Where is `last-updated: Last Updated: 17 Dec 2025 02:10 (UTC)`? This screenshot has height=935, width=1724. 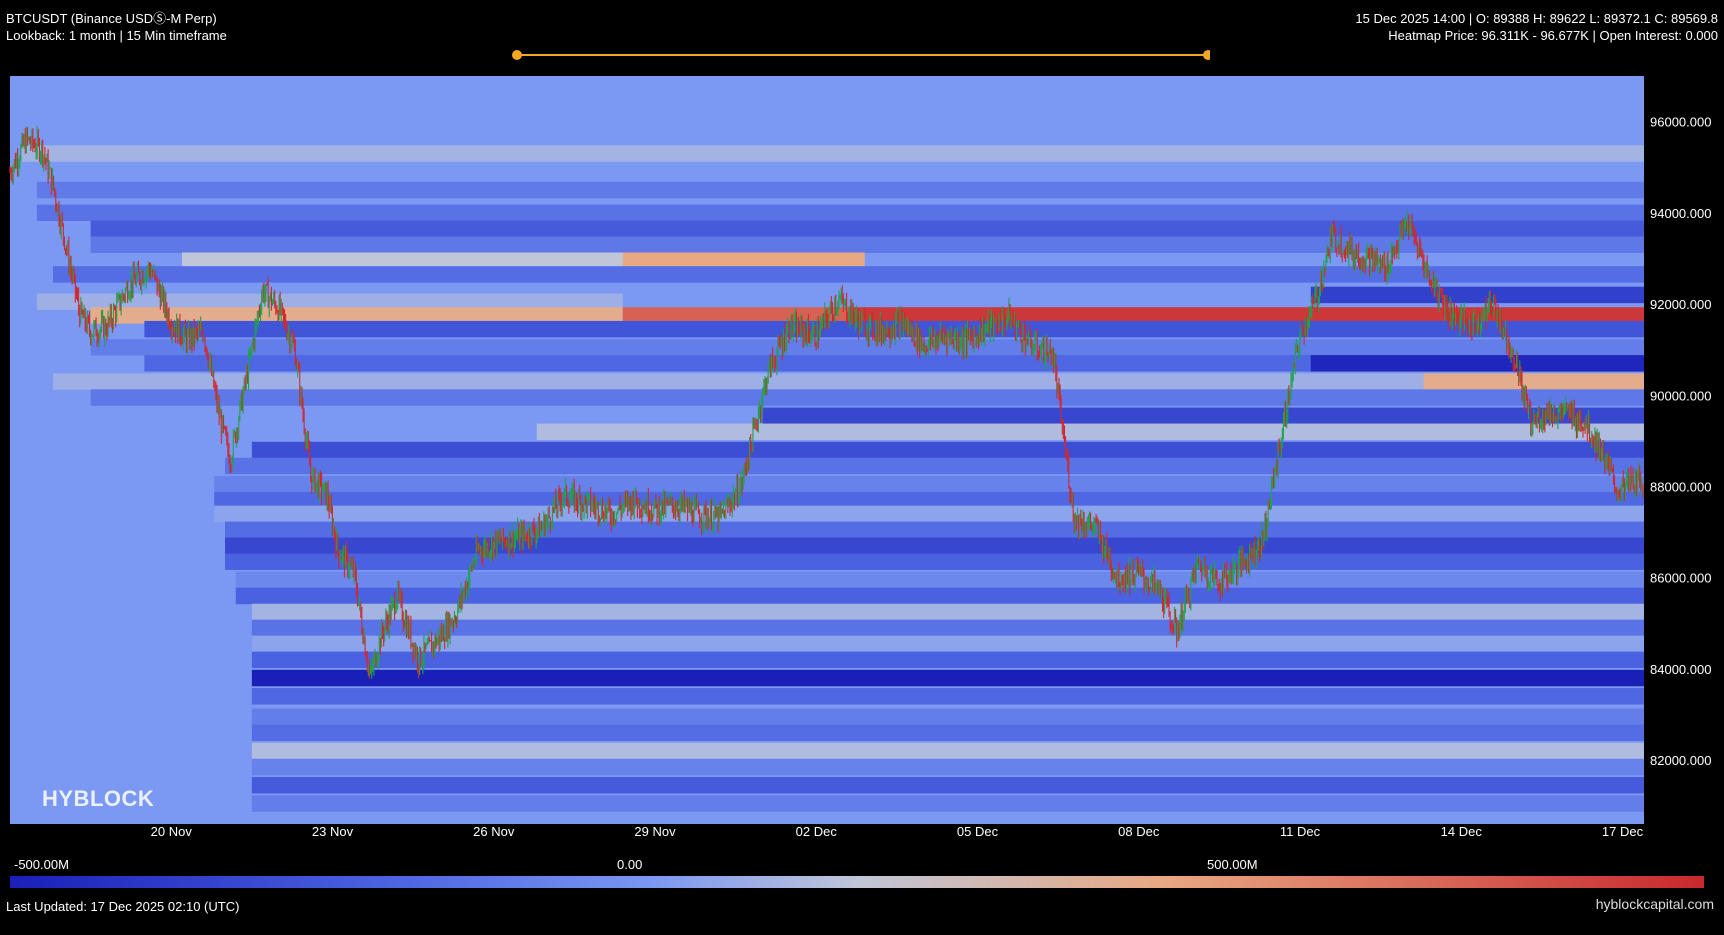 last-updated: Last Updated: 17 Dec 2025 02:10 (UTC) is located at coordinates (123, 906).